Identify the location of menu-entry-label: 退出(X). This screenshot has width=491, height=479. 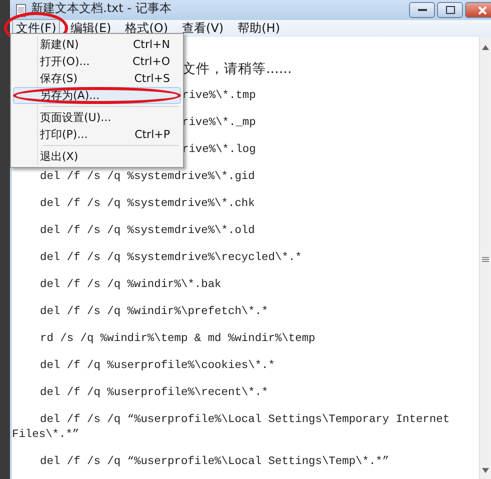
(59, 156).